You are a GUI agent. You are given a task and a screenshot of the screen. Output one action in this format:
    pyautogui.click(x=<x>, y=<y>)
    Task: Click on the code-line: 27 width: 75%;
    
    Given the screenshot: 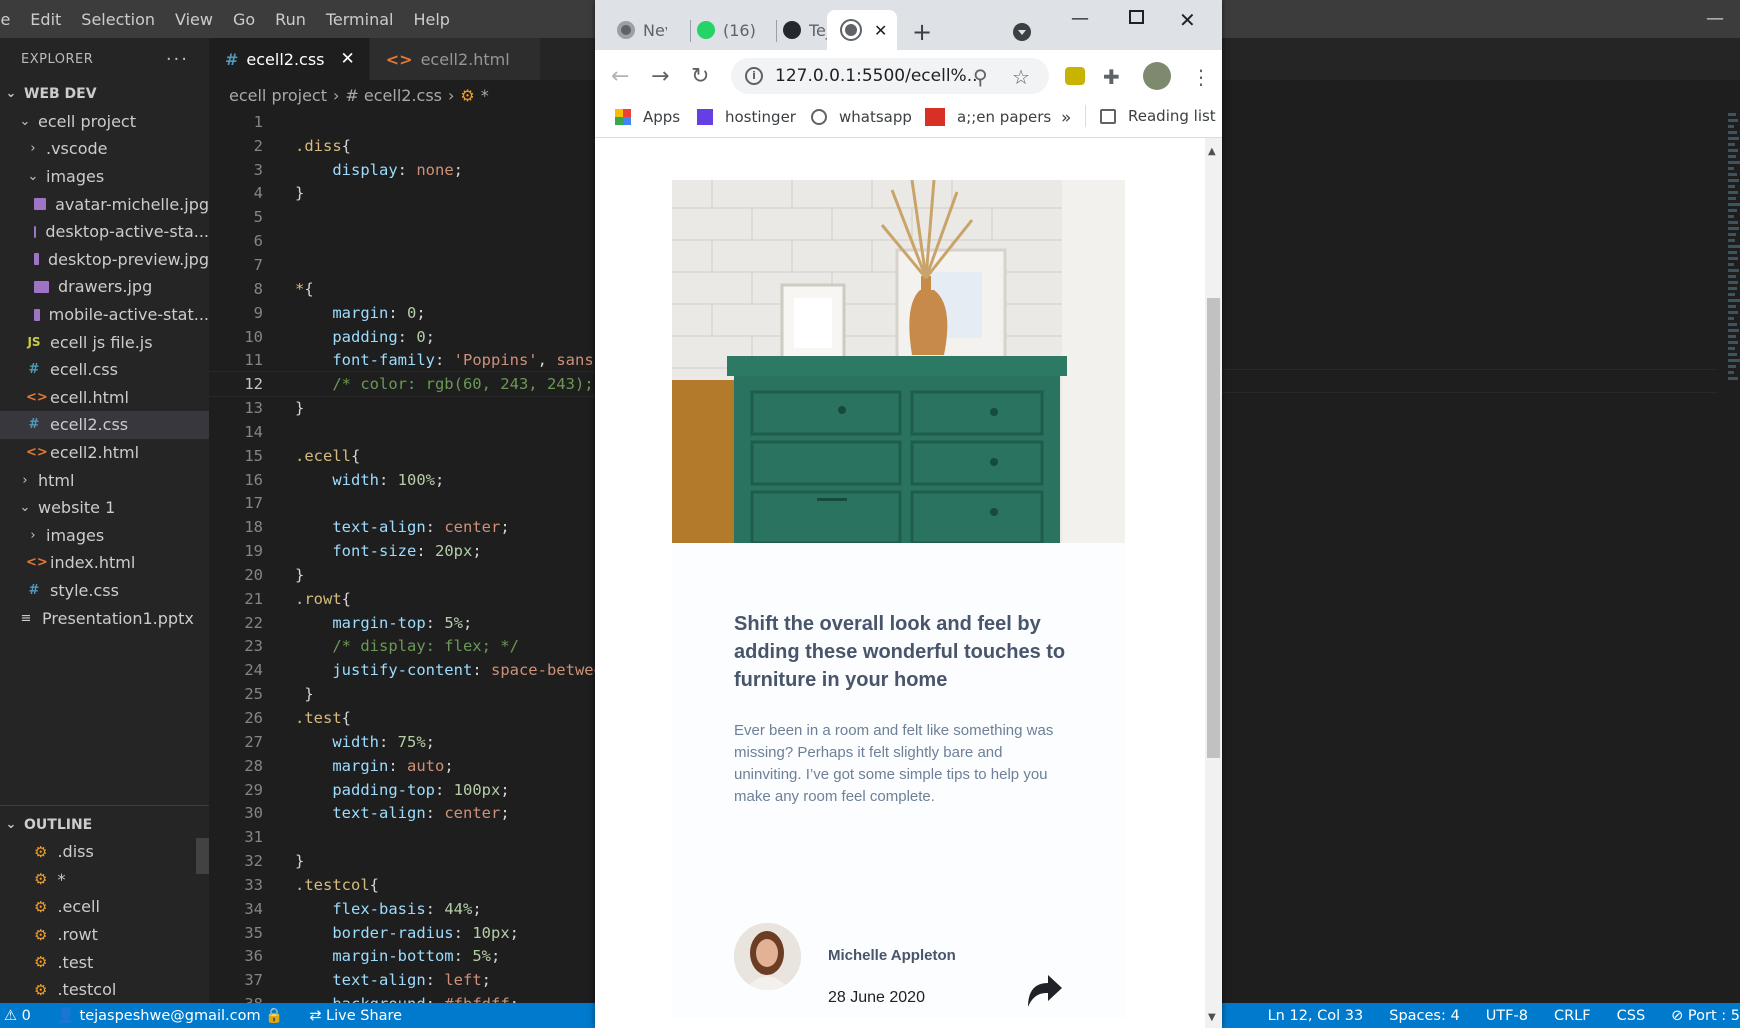 What is the action you would take?
    pyautogui.click(x=402, y=742)
    